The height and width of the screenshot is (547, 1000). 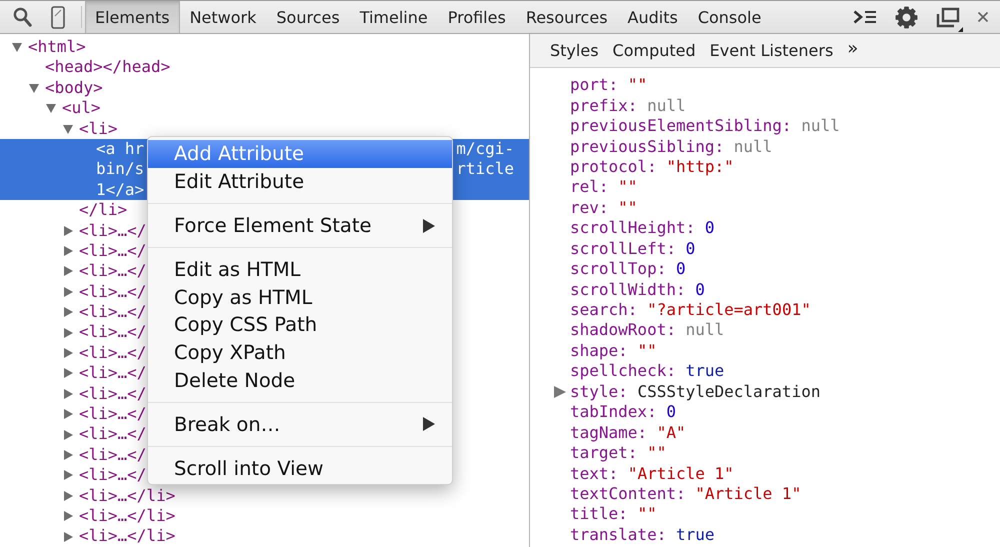 What do you see at coordinates (66, 88) in the screenshot?
I see `dom-tree-node: <body>` at bounding box center [66, 88].